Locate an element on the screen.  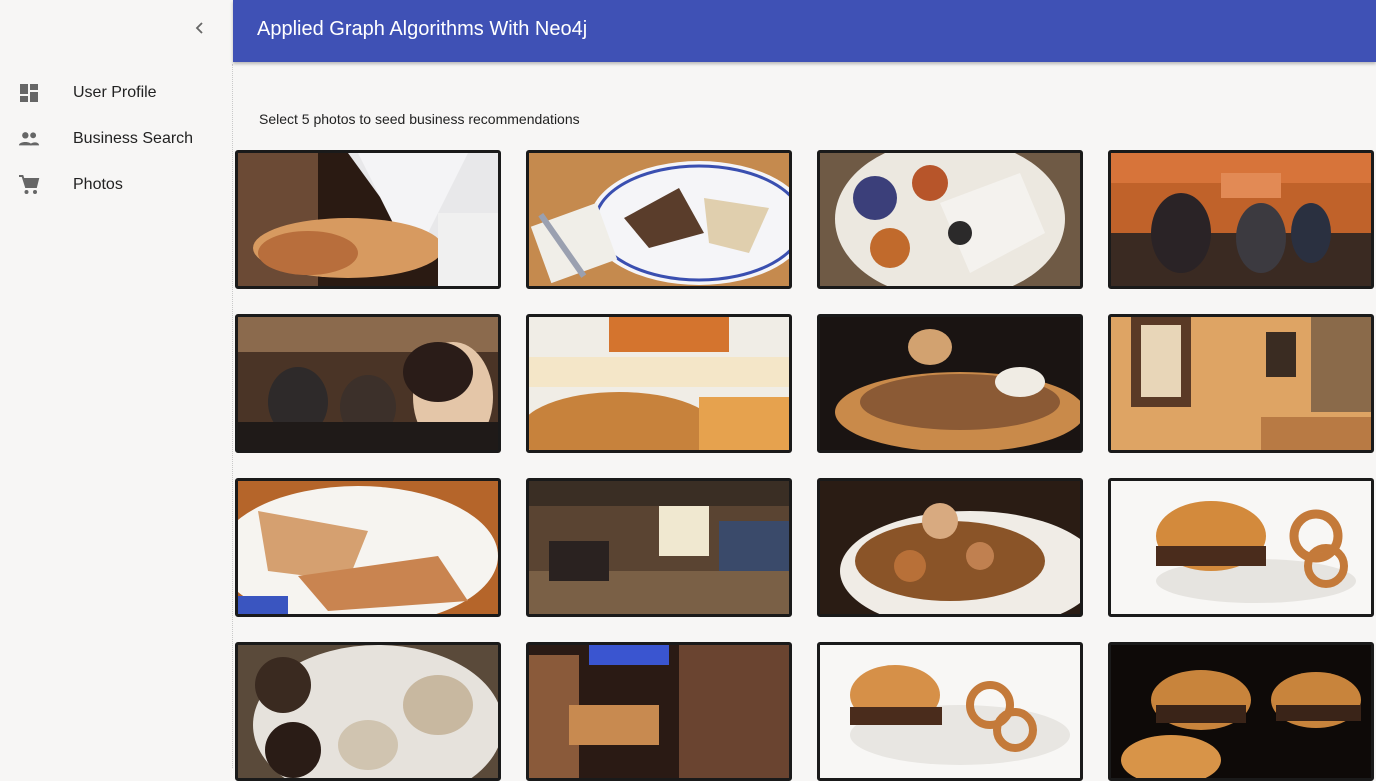
collapse-sidebar-button is located at coordinates (200, 30).